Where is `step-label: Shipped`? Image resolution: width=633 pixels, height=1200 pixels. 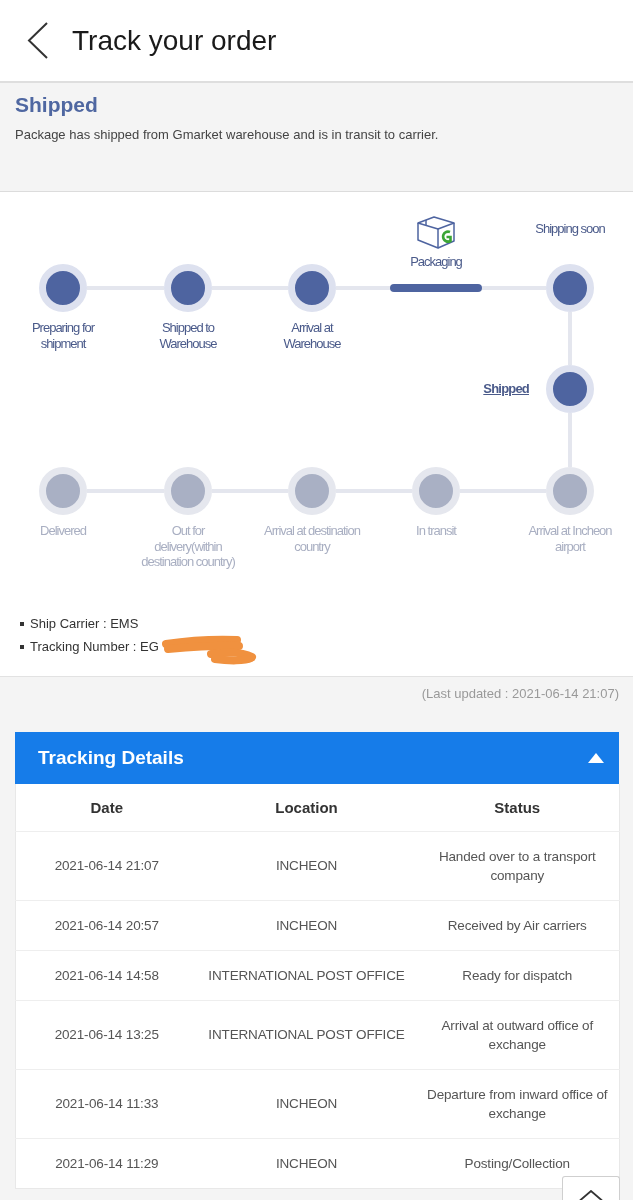 step-label: Shipped is located at coordinates (506, 389).